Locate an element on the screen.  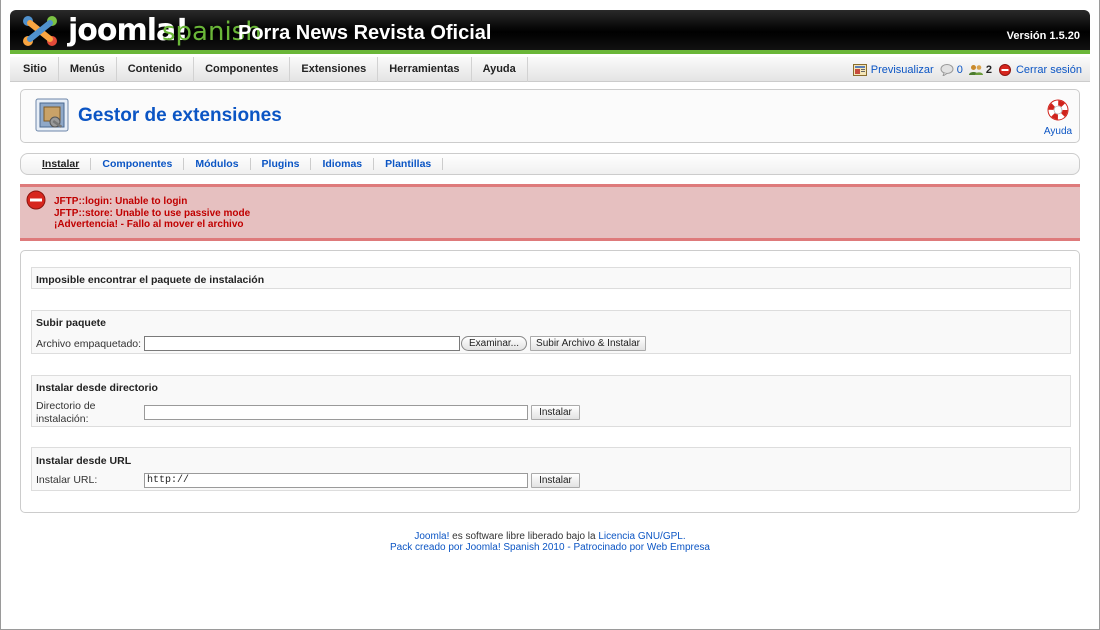
submenu-item-plugins: Plugins is located at coordinates (281, 164).